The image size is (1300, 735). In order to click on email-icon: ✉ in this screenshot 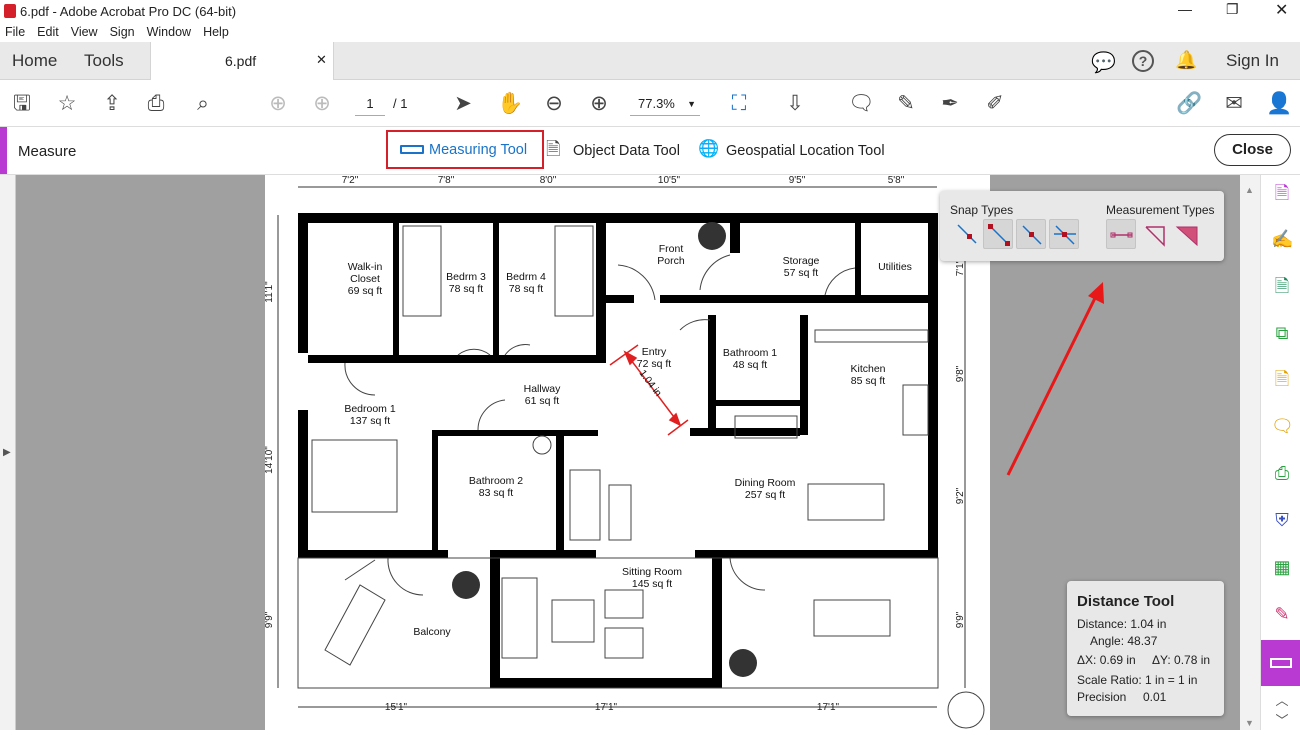, I will do `click(1234, 104)`.